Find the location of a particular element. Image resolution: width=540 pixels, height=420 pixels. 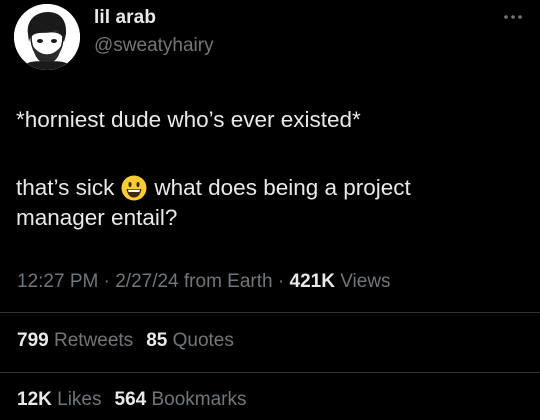

bookmarks-stat: 564 Bookmarks is located at coordinates (181, 400).